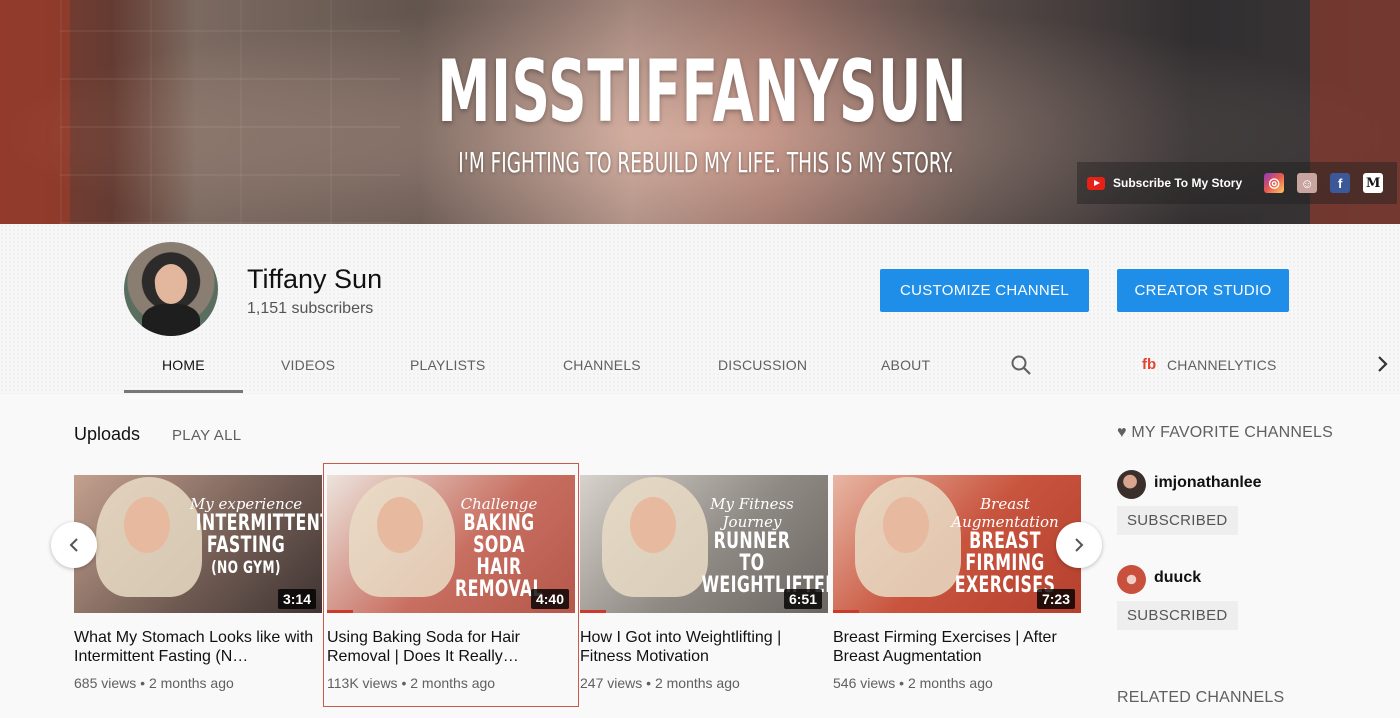 The image size is (1400, 718). I want to click on medium-icon: M, so click(1373, 183).